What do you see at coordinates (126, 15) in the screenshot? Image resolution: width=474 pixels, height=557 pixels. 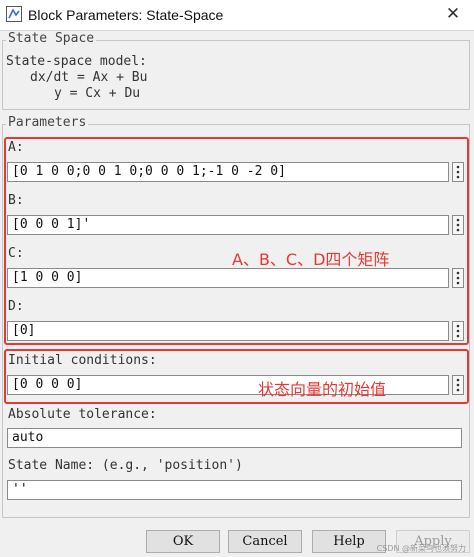 I see `window-title: Block Parameters: State-Space` at bounding box center [126, 15].